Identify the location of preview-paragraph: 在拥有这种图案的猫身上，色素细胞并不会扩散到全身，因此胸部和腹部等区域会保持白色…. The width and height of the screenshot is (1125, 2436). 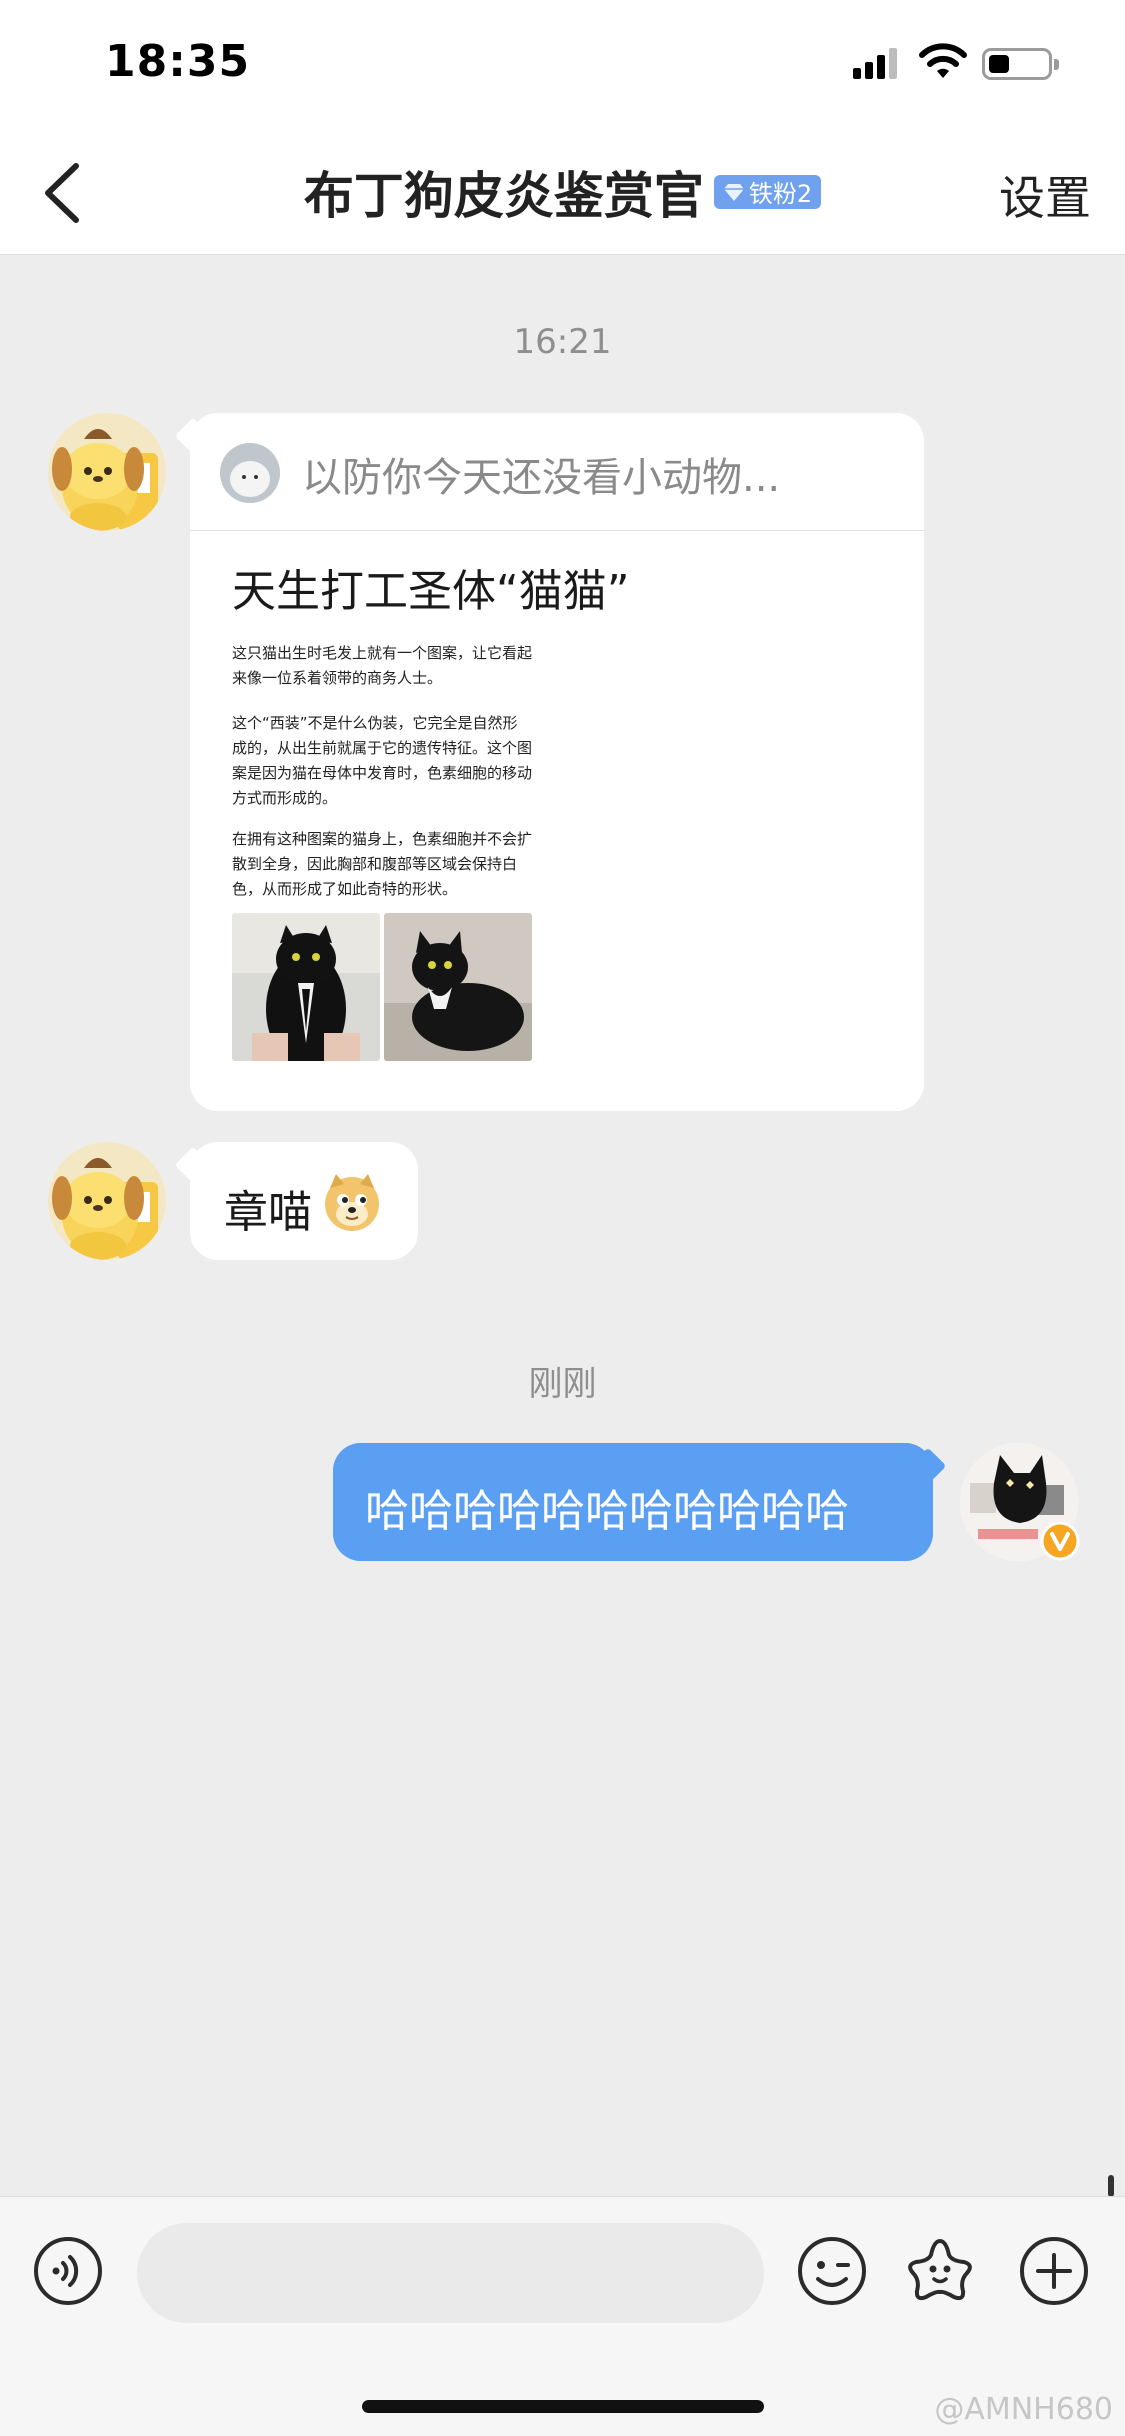
(382, 864).